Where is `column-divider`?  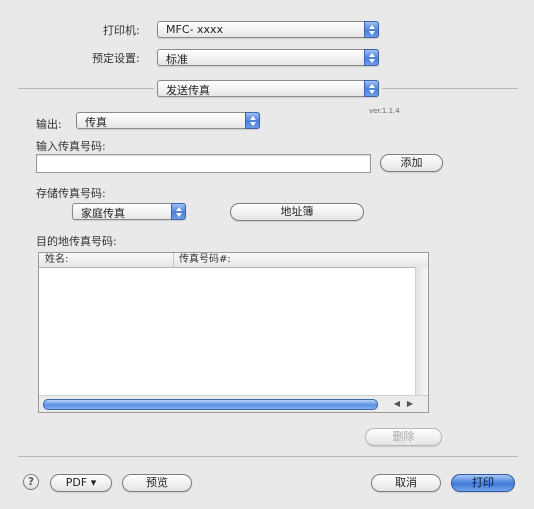 column-divider is located at coordinates (173, 260).